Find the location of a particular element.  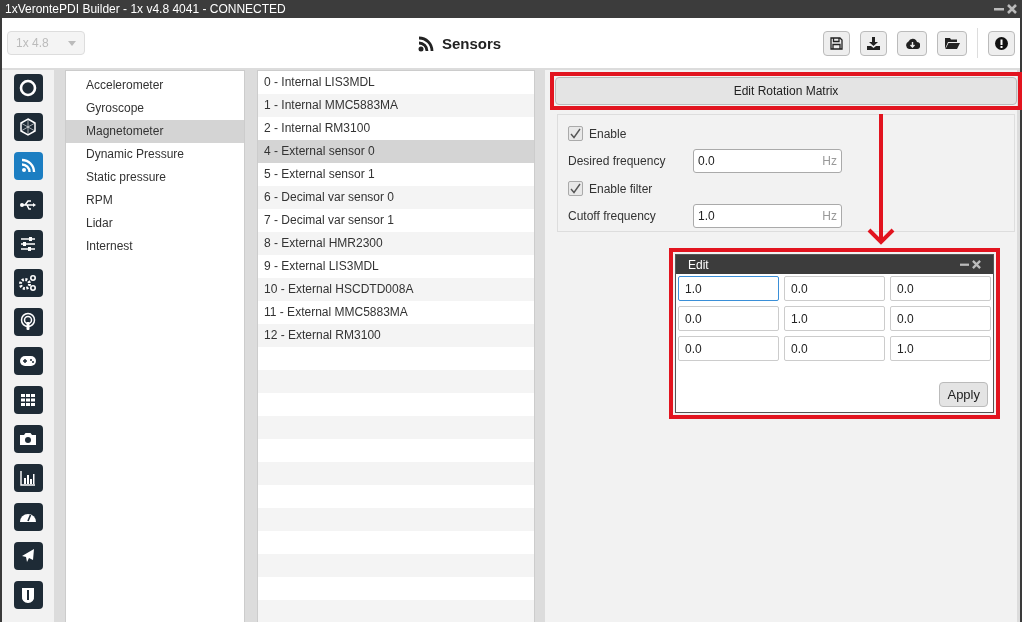

cloud-download-button is located at coordinates (912, 43).